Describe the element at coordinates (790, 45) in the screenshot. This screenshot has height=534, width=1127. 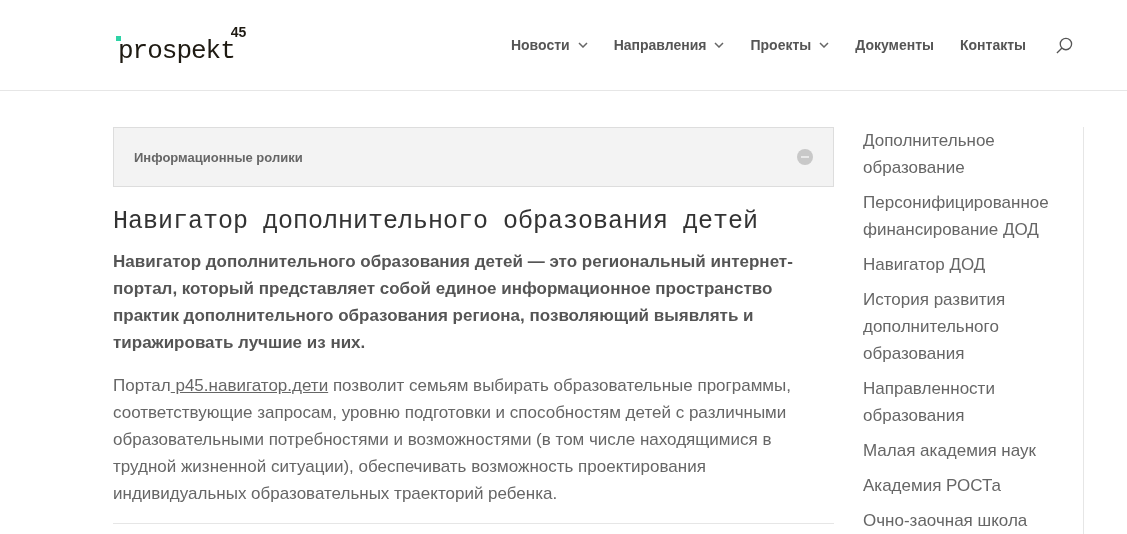
I see `nav-link: Проекты` at that location.